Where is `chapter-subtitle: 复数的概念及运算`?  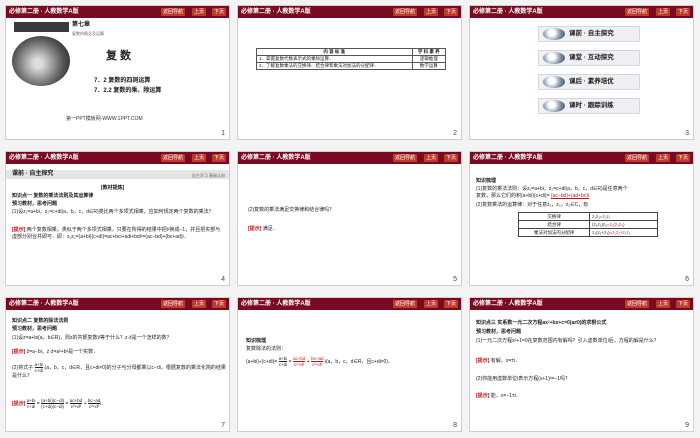
chapter-subtitle: 复数的概念及运算 is located at coordinates (88, 33).